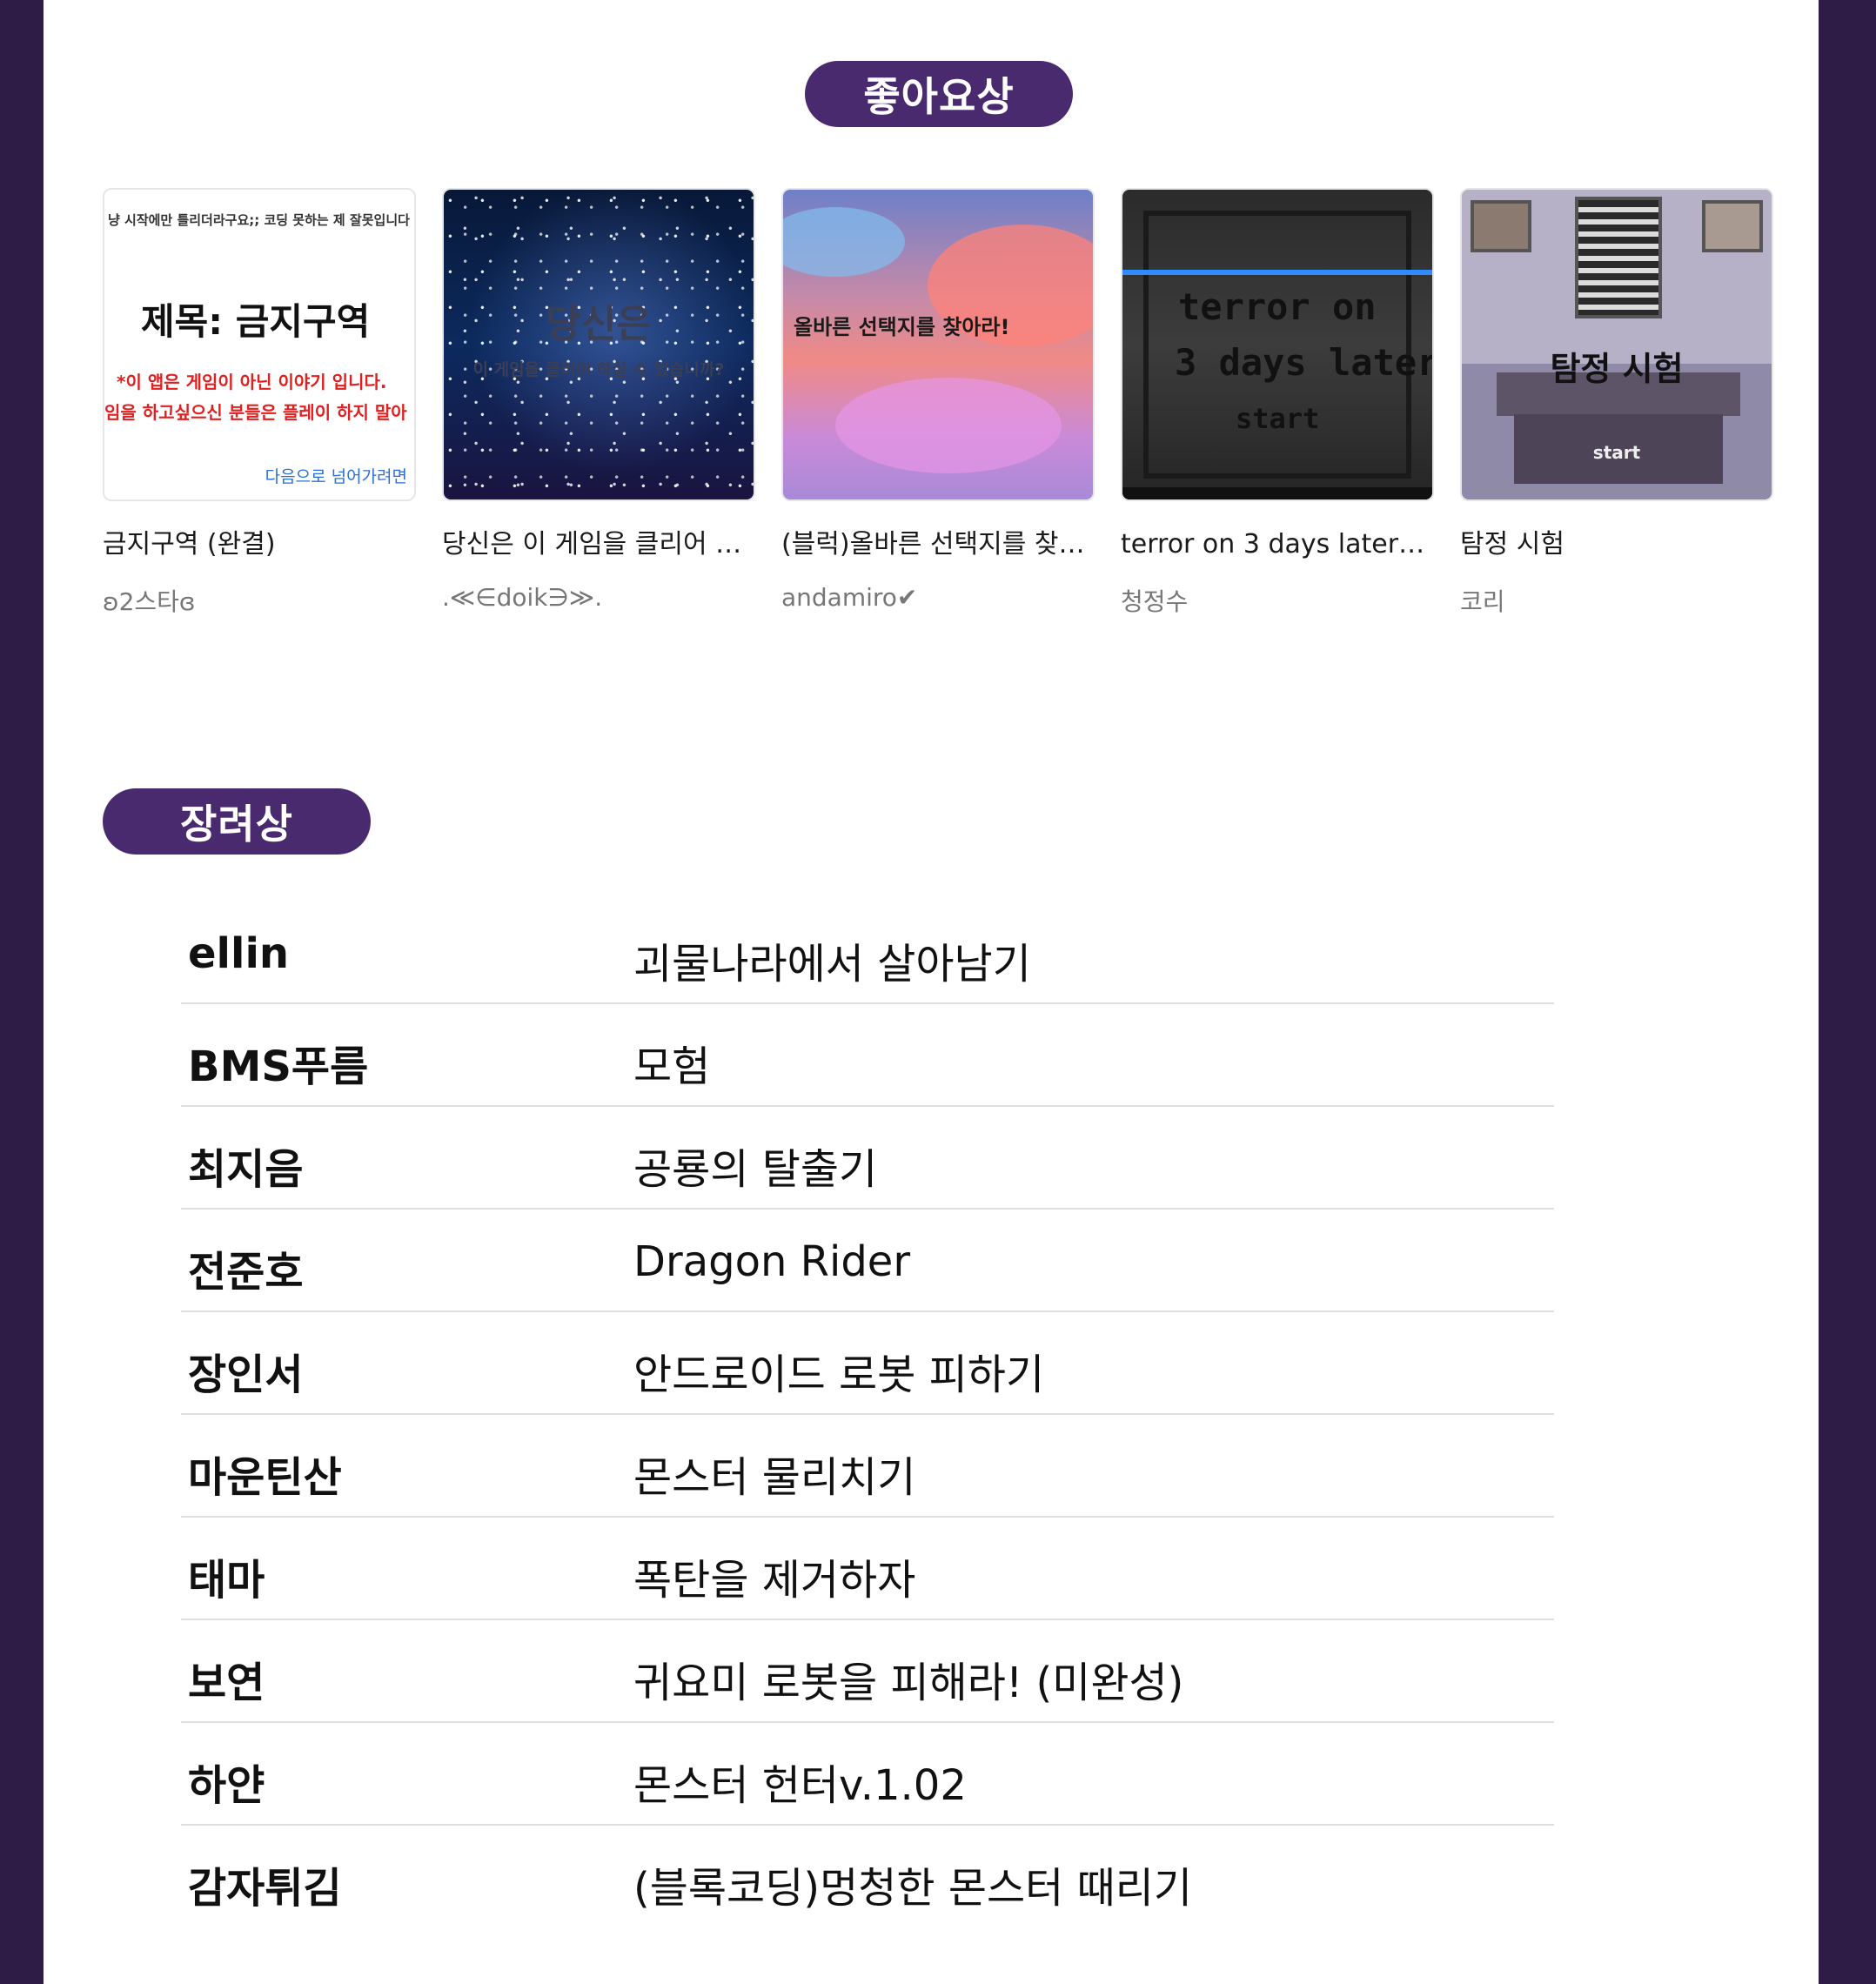 The width and height of the screenshot is (1876, 1984). I want to click on table-row: BMS푸름 모험, so click(867, 1056).